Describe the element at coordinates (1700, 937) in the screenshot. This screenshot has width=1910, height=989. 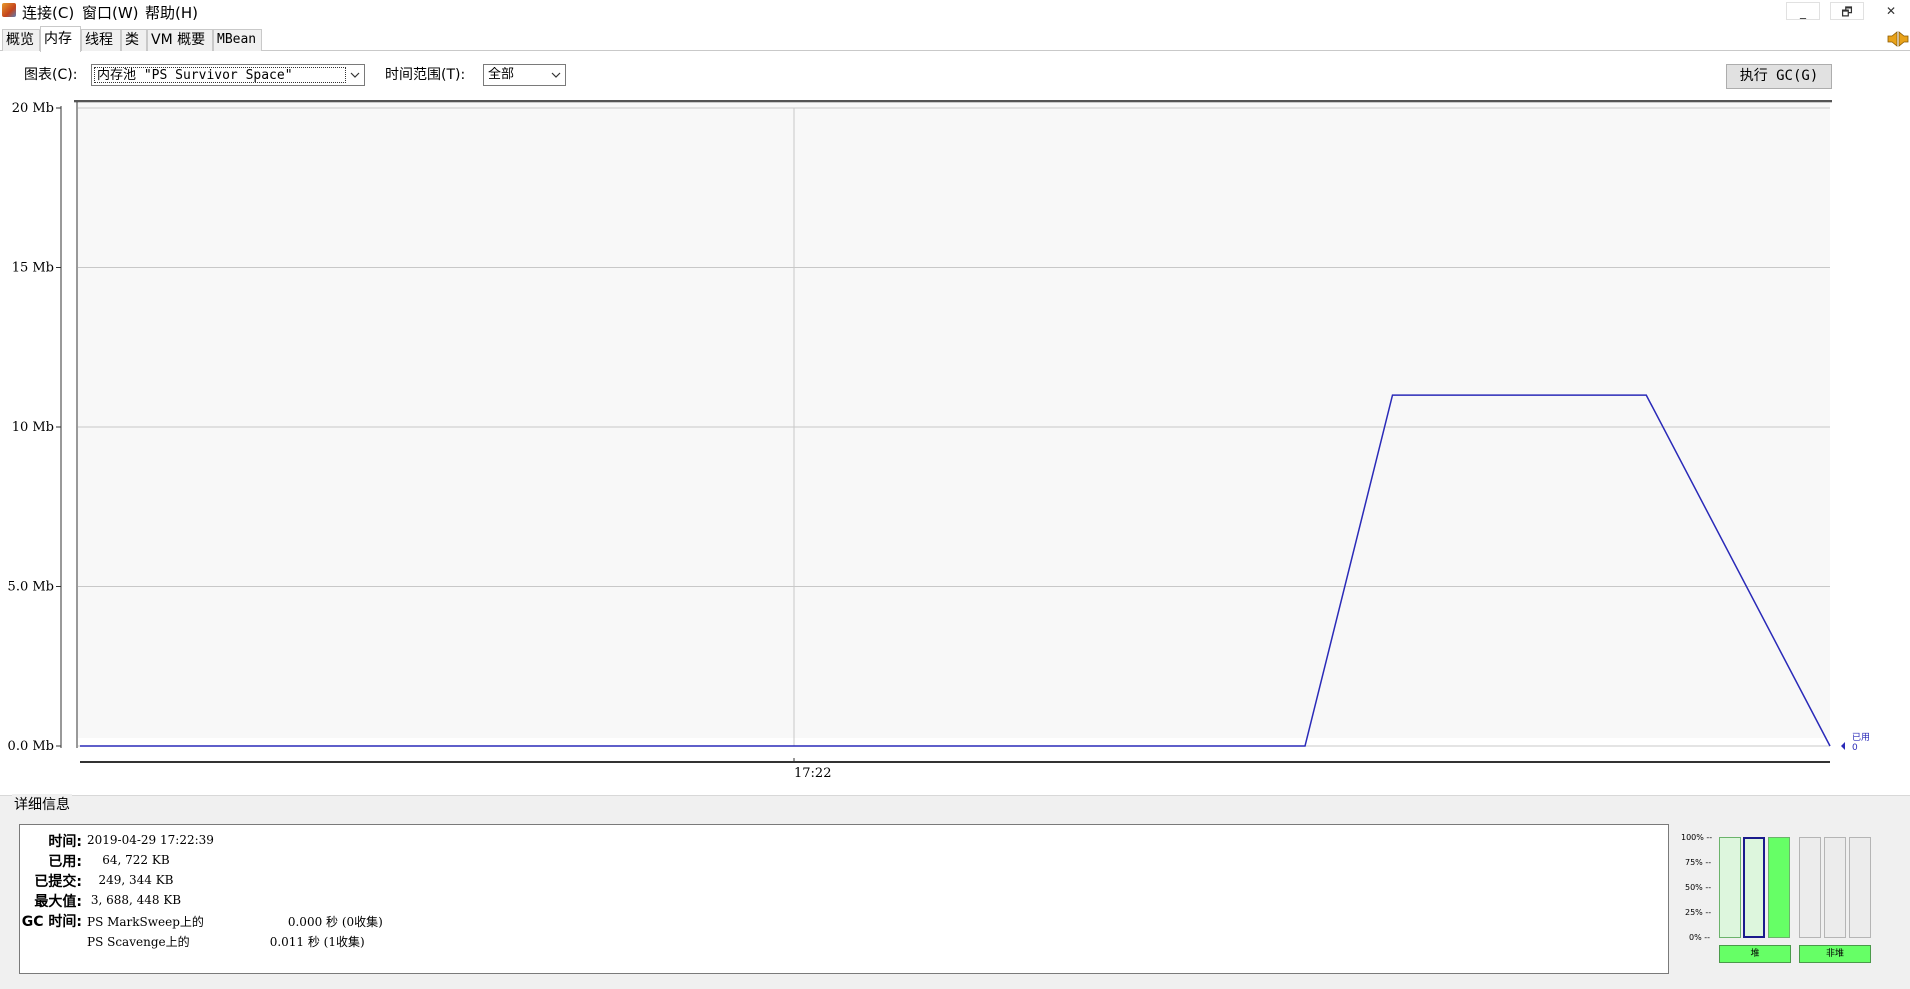
I see `pct-0: 0% --` at that location.